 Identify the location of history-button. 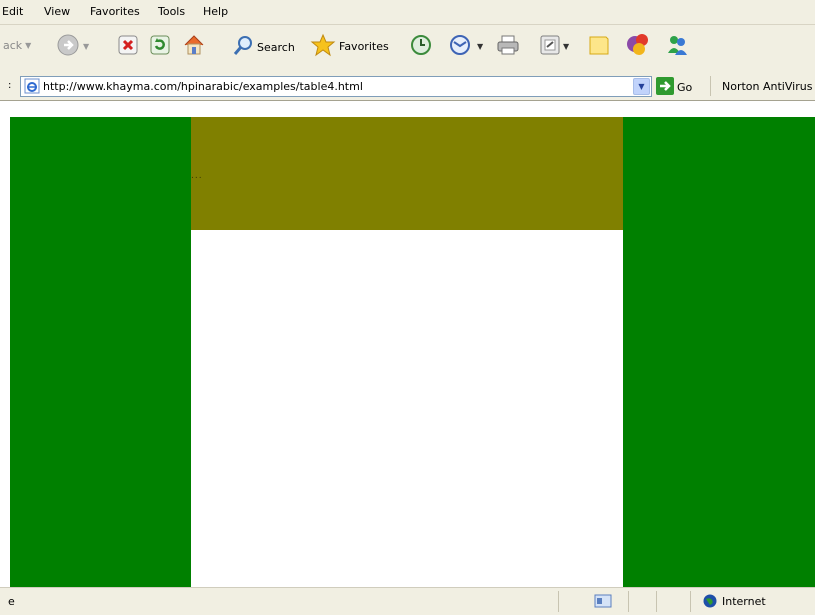
(421, 46).